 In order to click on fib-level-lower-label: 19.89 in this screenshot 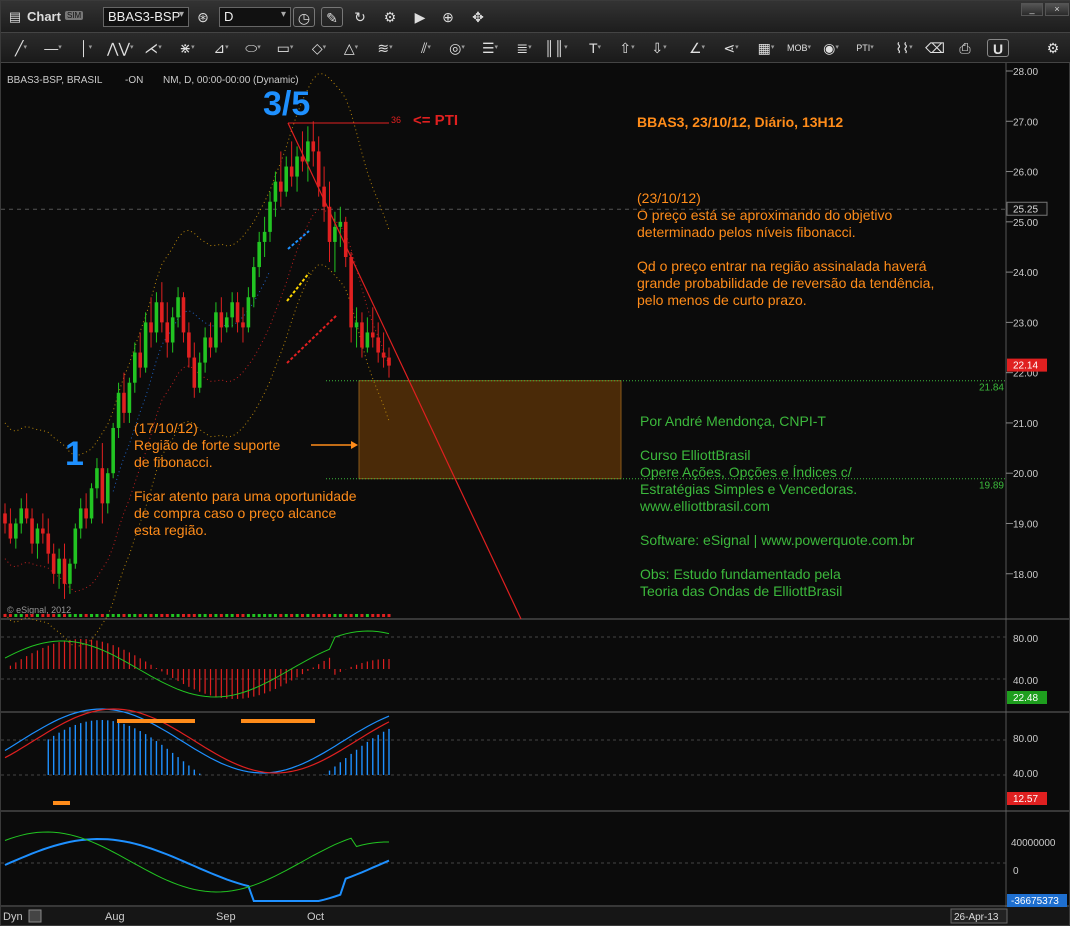, I will do `click(991, 486)`.